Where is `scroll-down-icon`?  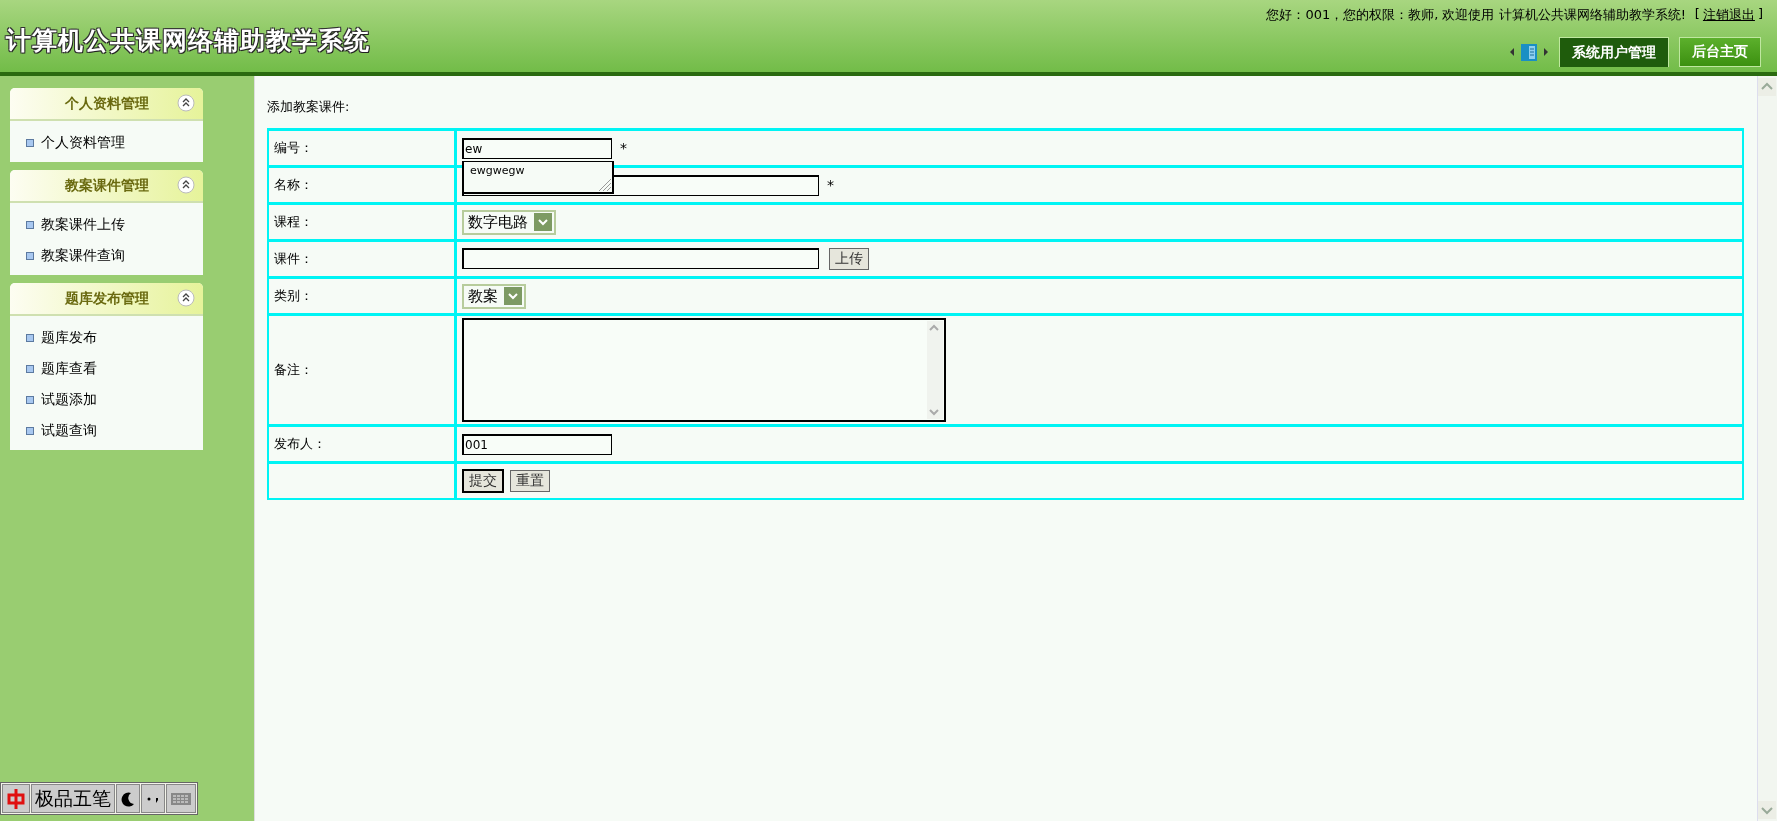 scroll-down-icon is located at coordinates (1767, 810).